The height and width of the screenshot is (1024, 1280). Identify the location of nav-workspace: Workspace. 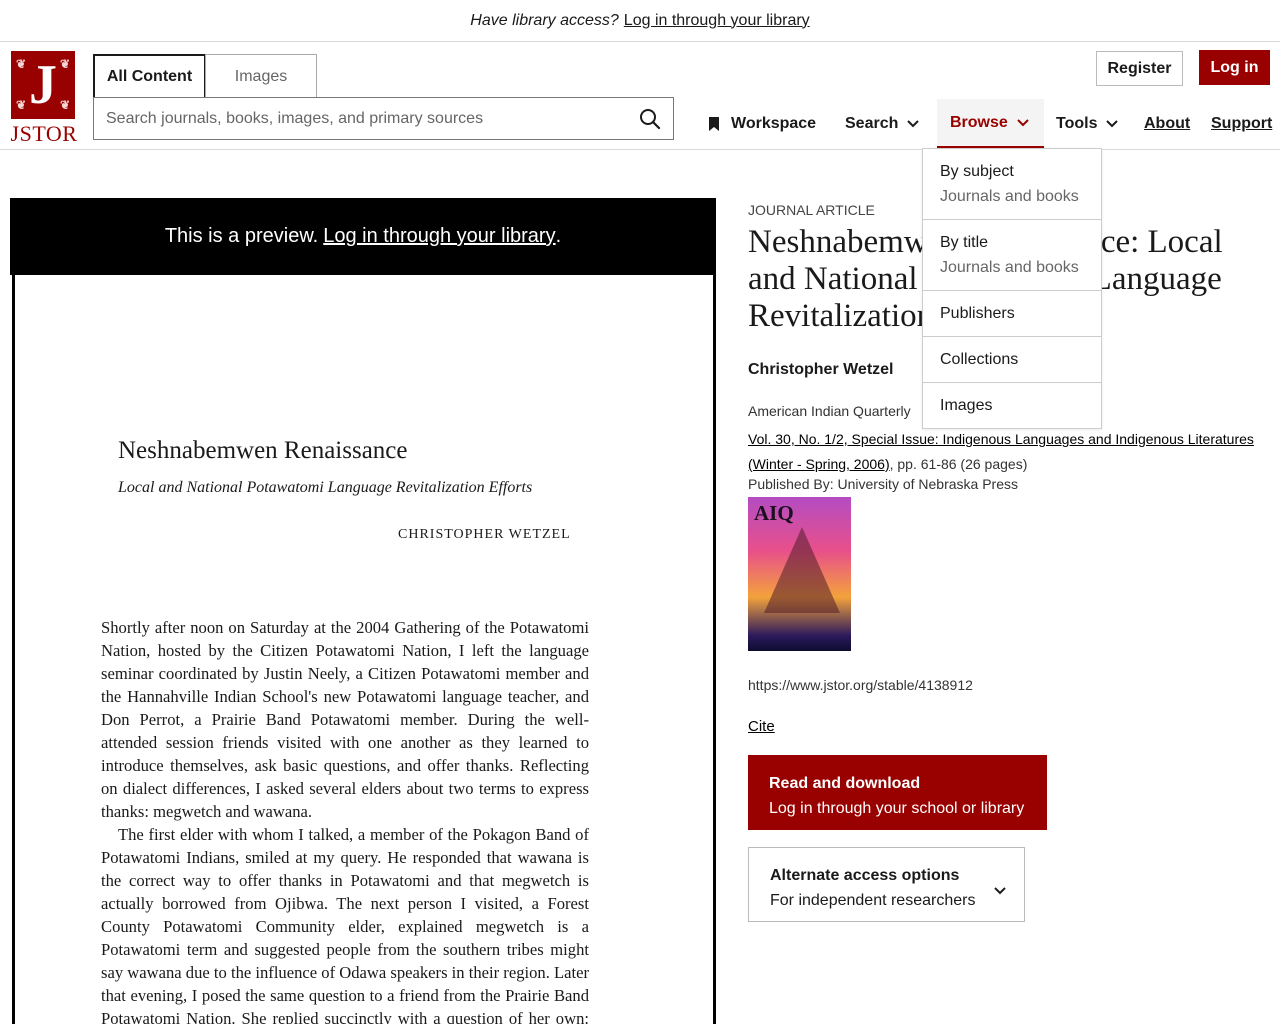
(762, 124).